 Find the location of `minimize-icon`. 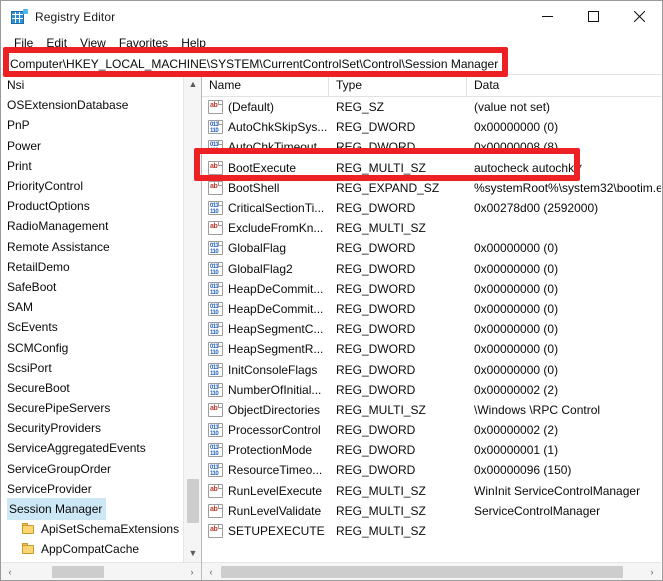

minimize-icon is located at coordinates (547, 16).